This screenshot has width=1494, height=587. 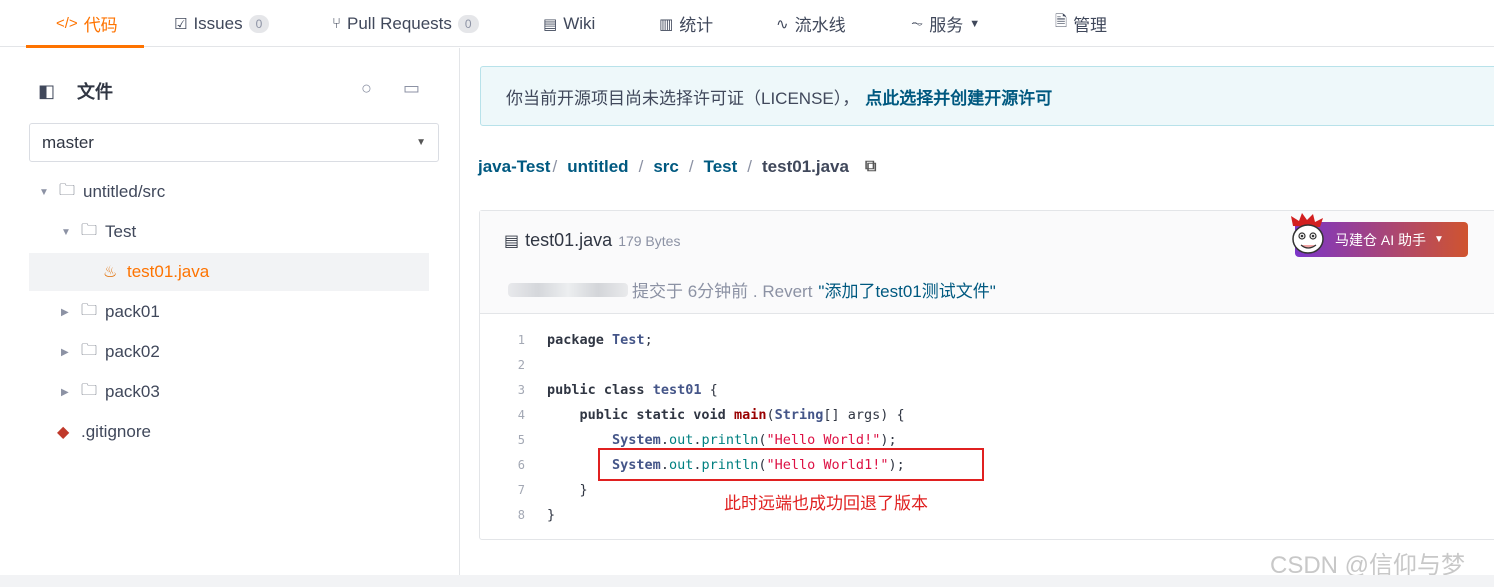 I want to click on tab-wiki: ▤ Wiki, so click(x=569, y=23).